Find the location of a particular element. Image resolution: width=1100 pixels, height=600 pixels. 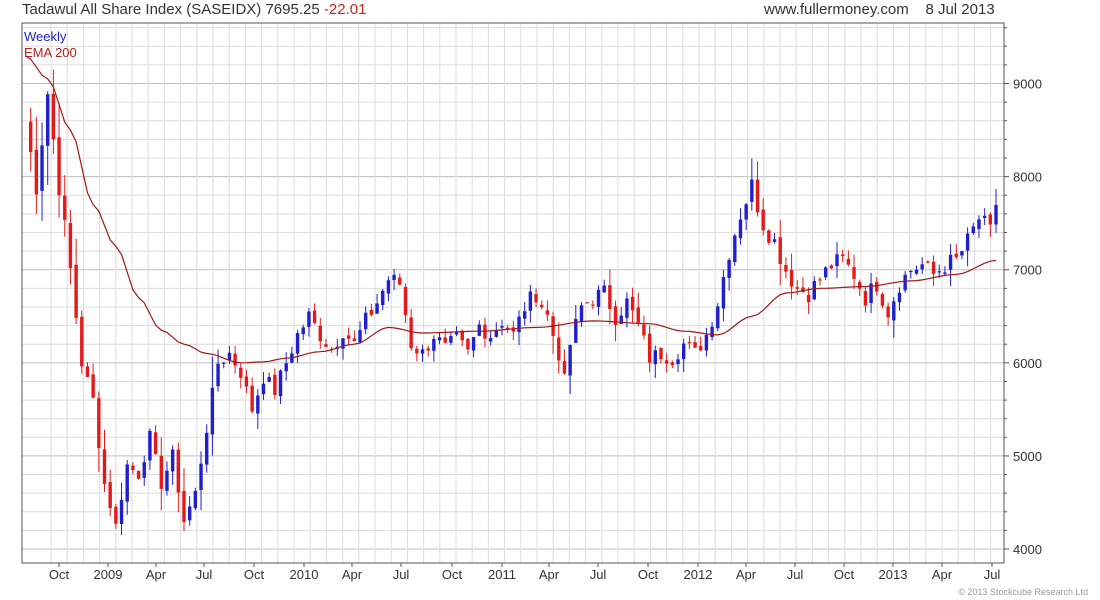

y-tick-label: 8000 is located at coordinates (1027, 177).